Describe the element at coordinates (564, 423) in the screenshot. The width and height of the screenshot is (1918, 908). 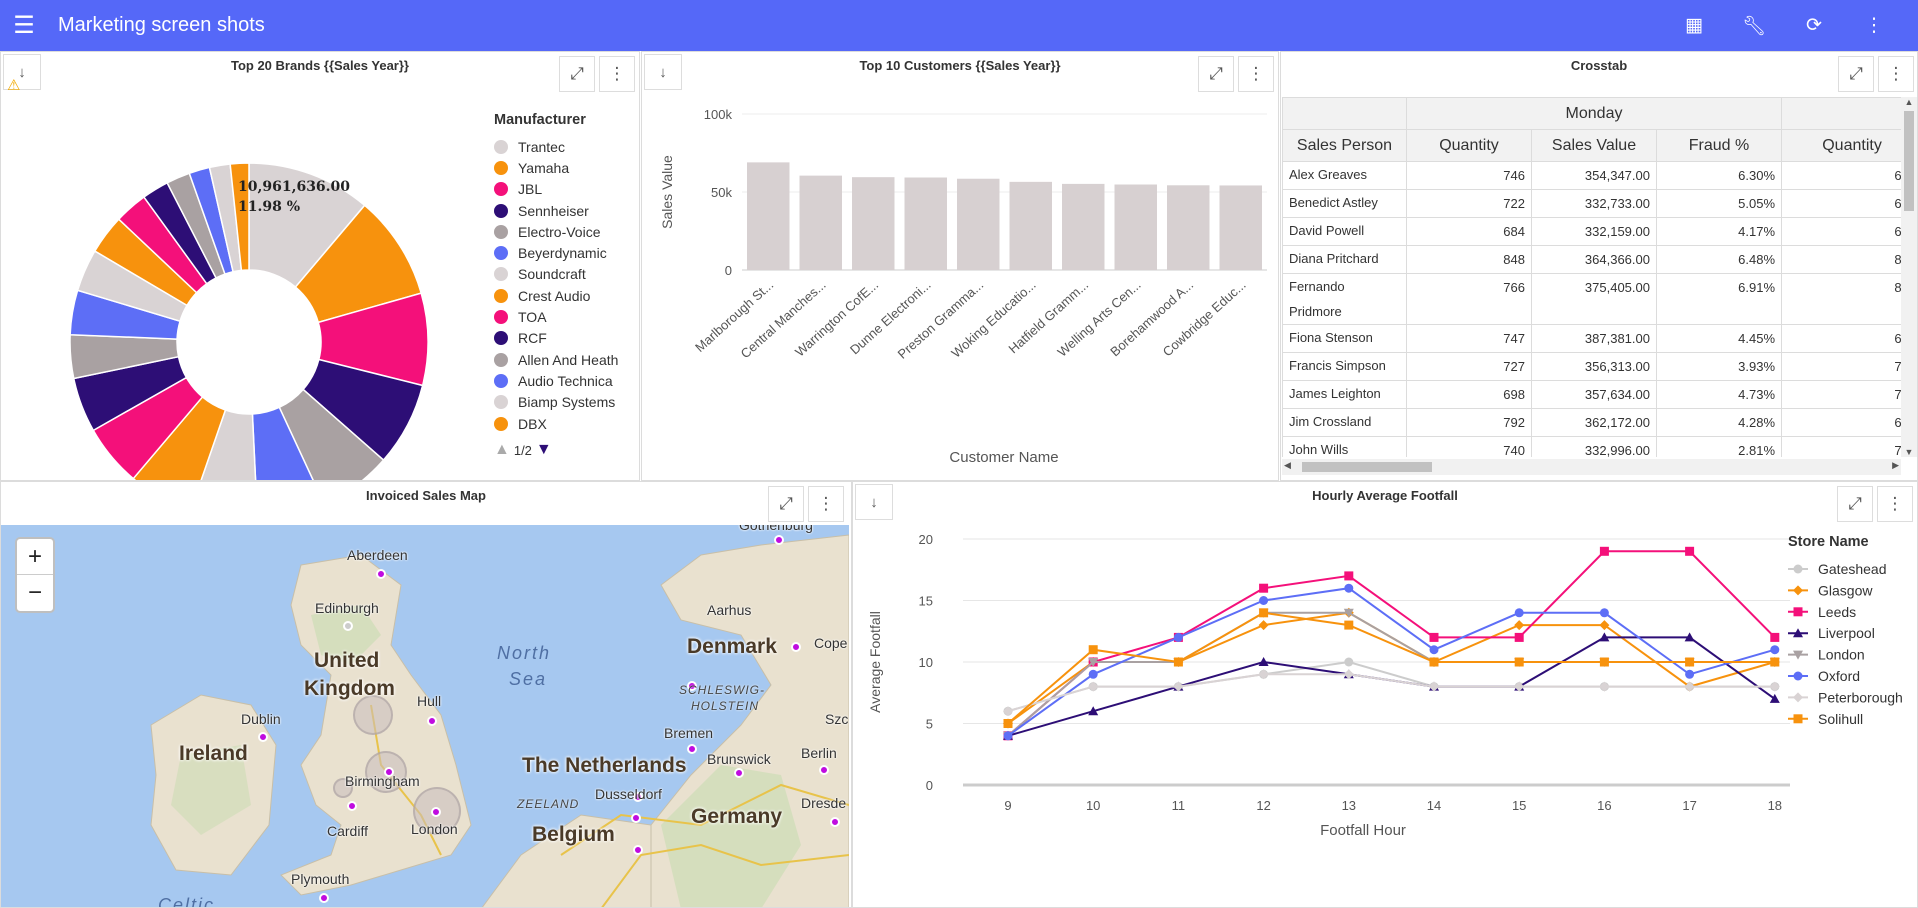
I see `legend-item: DBX` at that location.